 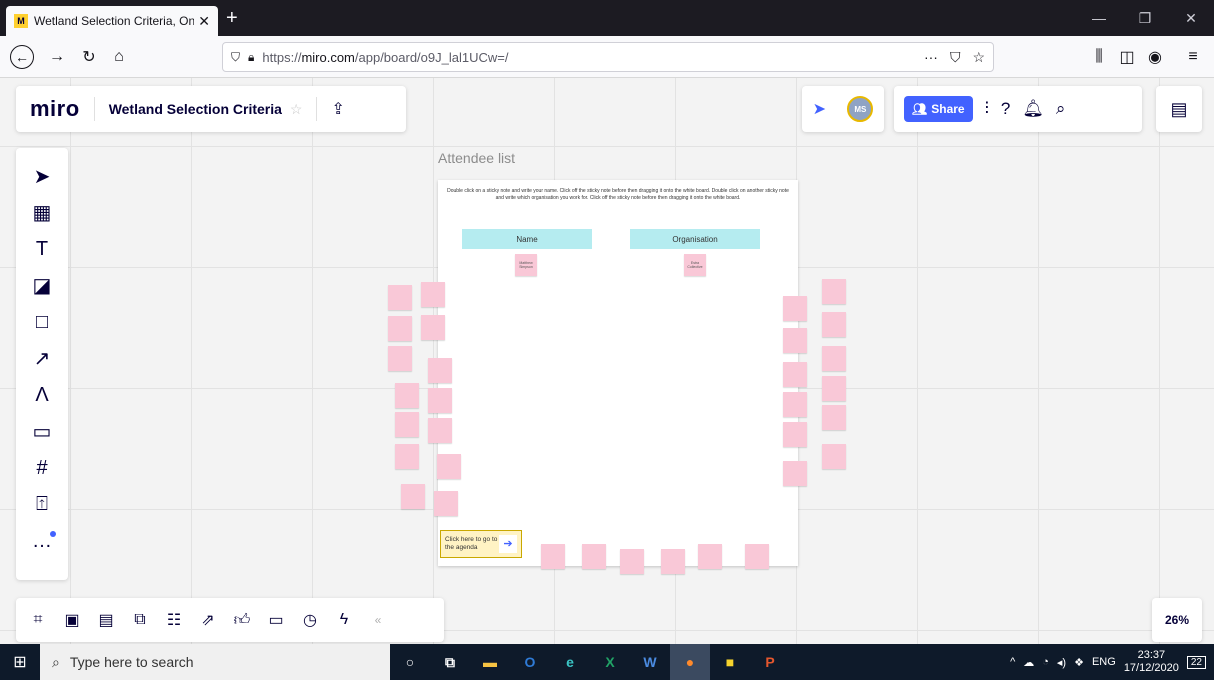 What do you see at coordinates (42, 432) in the screenshot?
I see `comment-icon: ▭` at bounding box center [42, 432].